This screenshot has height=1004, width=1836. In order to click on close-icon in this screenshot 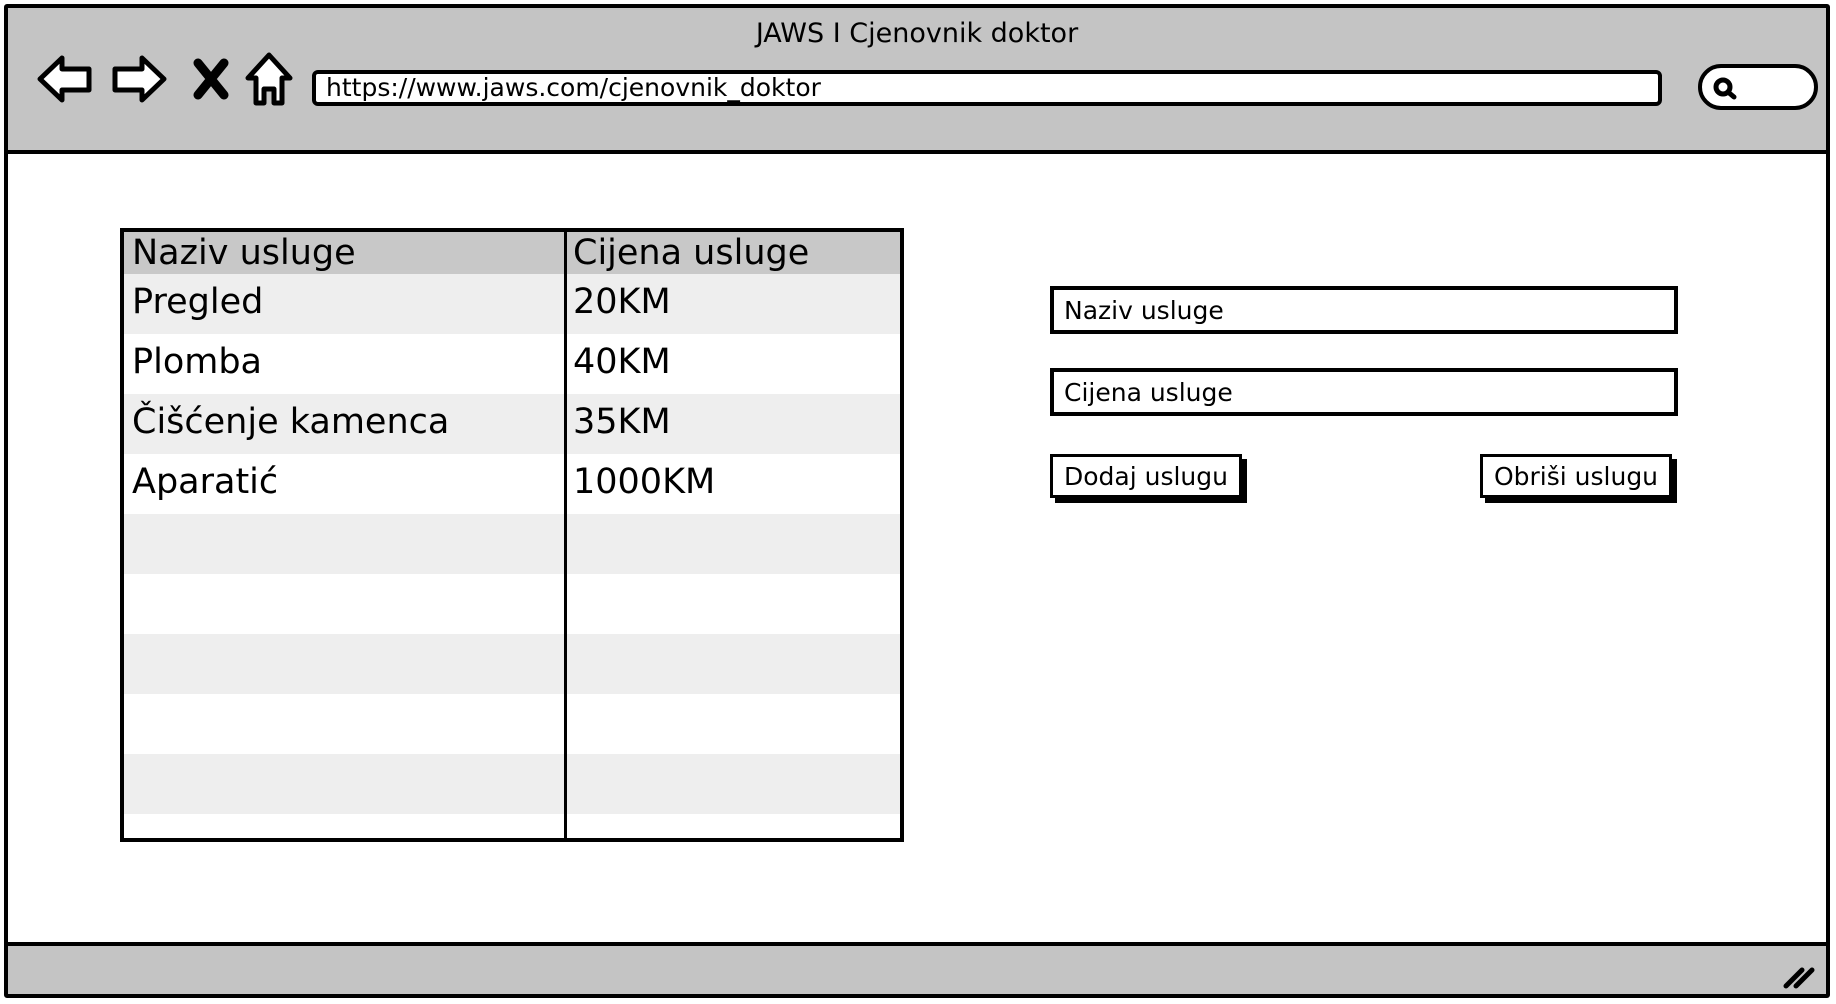, I will do `click(211, 79)`.